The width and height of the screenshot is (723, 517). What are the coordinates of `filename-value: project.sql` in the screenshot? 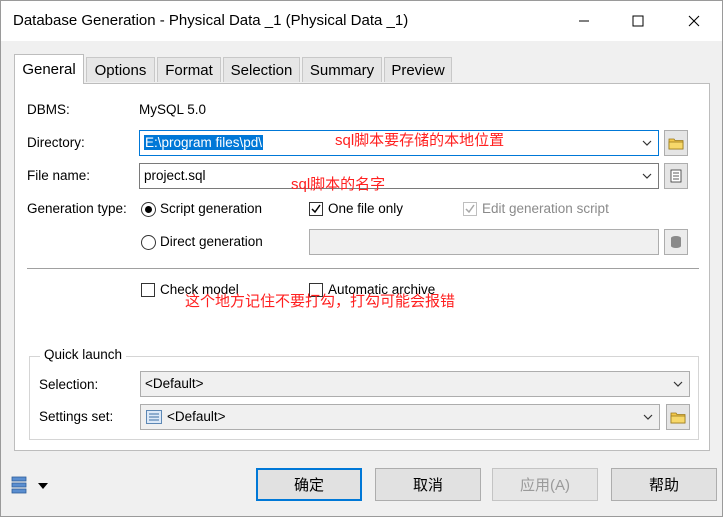 It's located at (175, 175).